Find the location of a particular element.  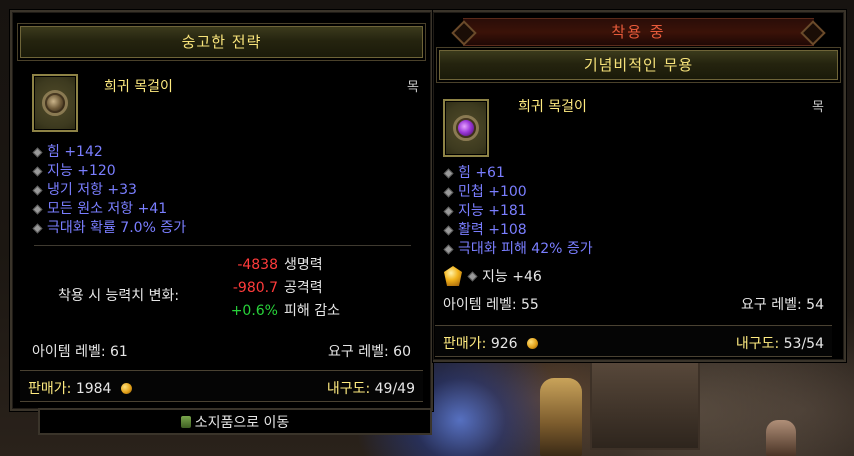

tooltip-footer: 판매가: 926 내구도: 53/54 is located at coordinates (633, 341).